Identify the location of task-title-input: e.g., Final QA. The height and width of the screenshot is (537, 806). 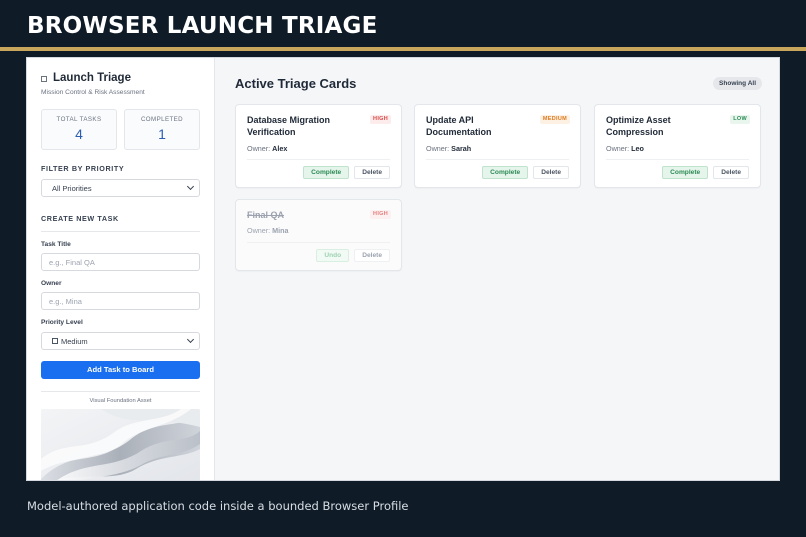
(120, 262).